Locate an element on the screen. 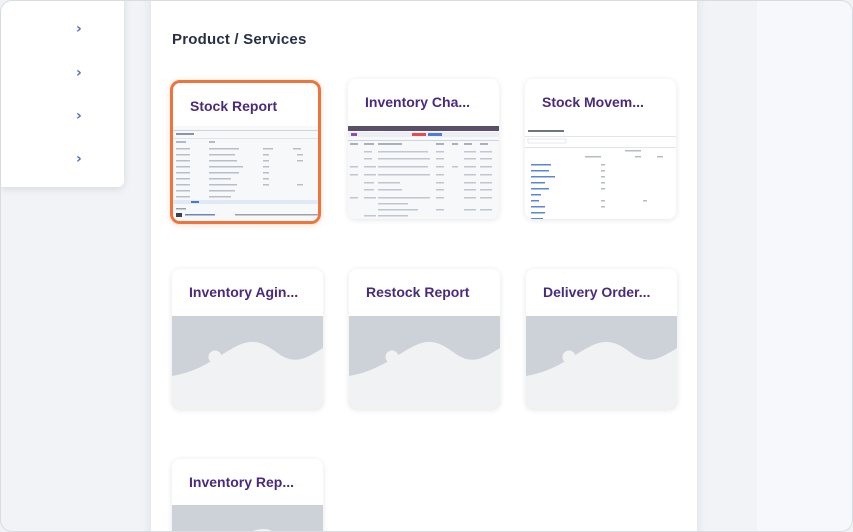 Image resolution: width=853 pixels, height=532 pixels. right-background is located at coordinates (804, 266).